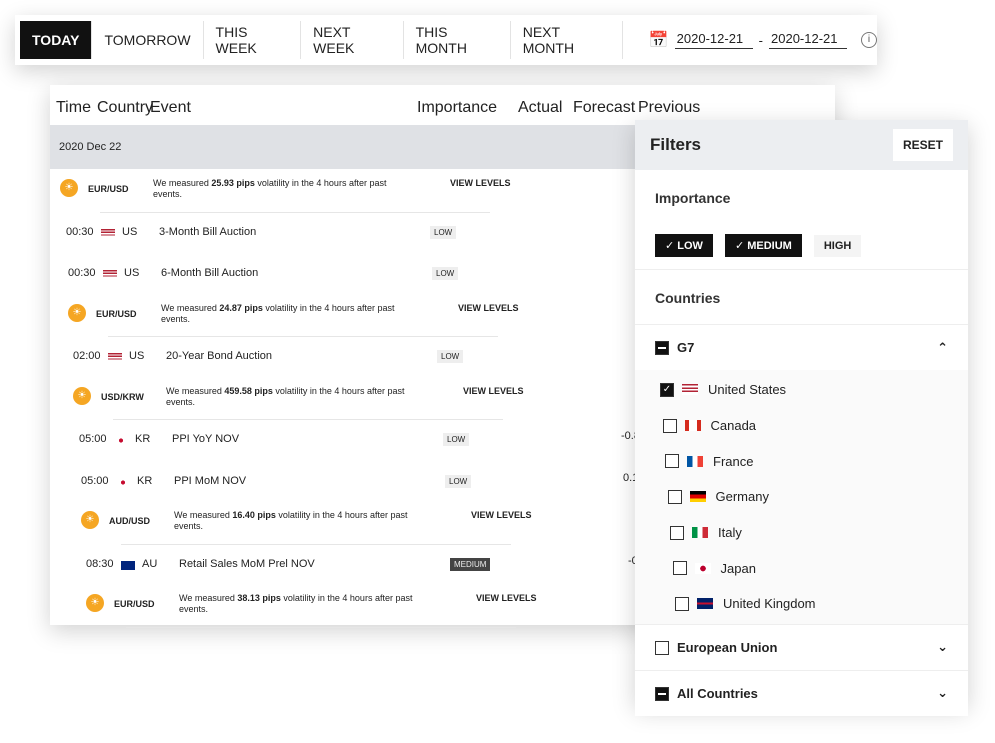  What do you see at coordinates (763, 245) in the screenshot?
I see `importance-filter-medium: ✓ MEDIUM` at bounding box center [763, 245].